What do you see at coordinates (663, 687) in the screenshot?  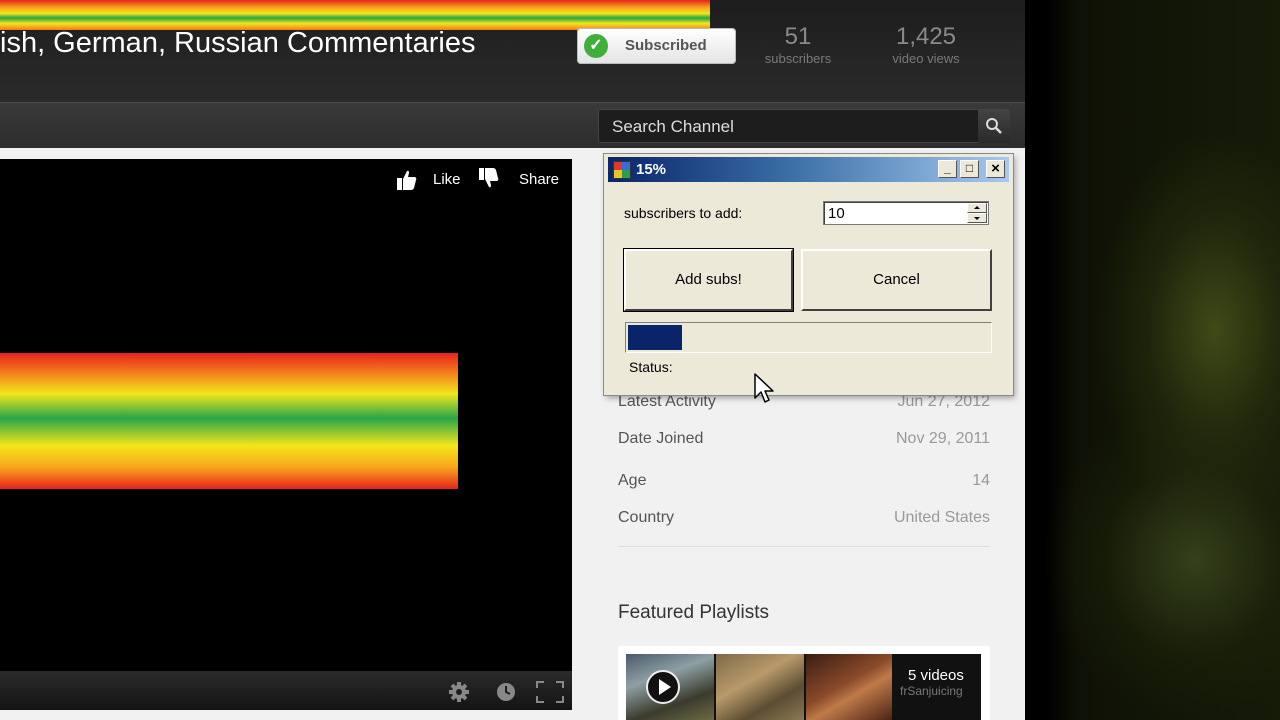 I see `play-icon` at bounding box center [663, 687].